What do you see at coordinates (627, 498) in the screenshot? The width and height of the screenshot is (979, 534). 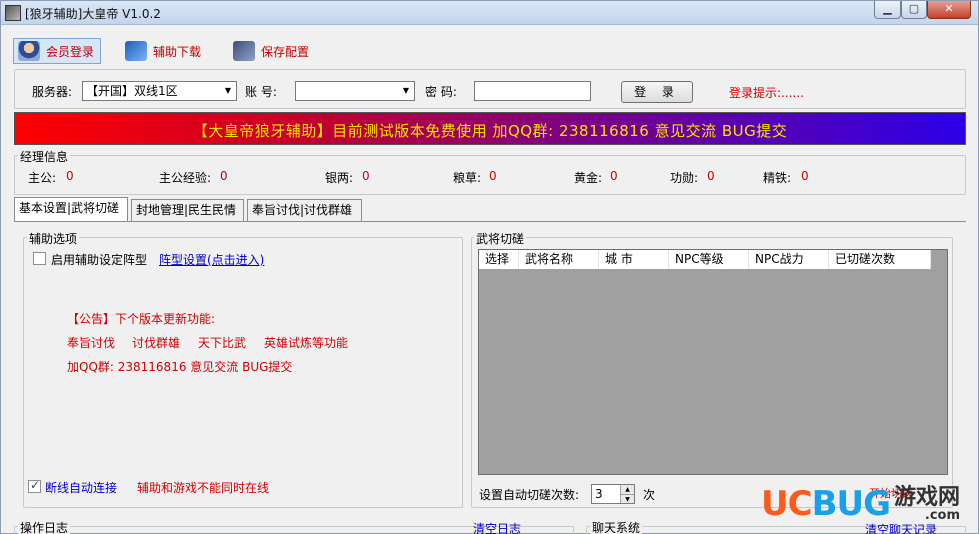 I see `spin-down-icon: ▼` at bounding box center [627, 498].